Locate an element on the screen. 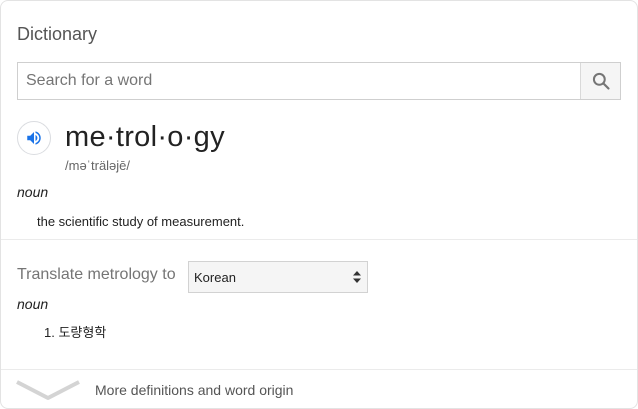 The height and width of the screenshot is (409, 638). translation-part-of-speech: noun is located at coordinates (33, 304).